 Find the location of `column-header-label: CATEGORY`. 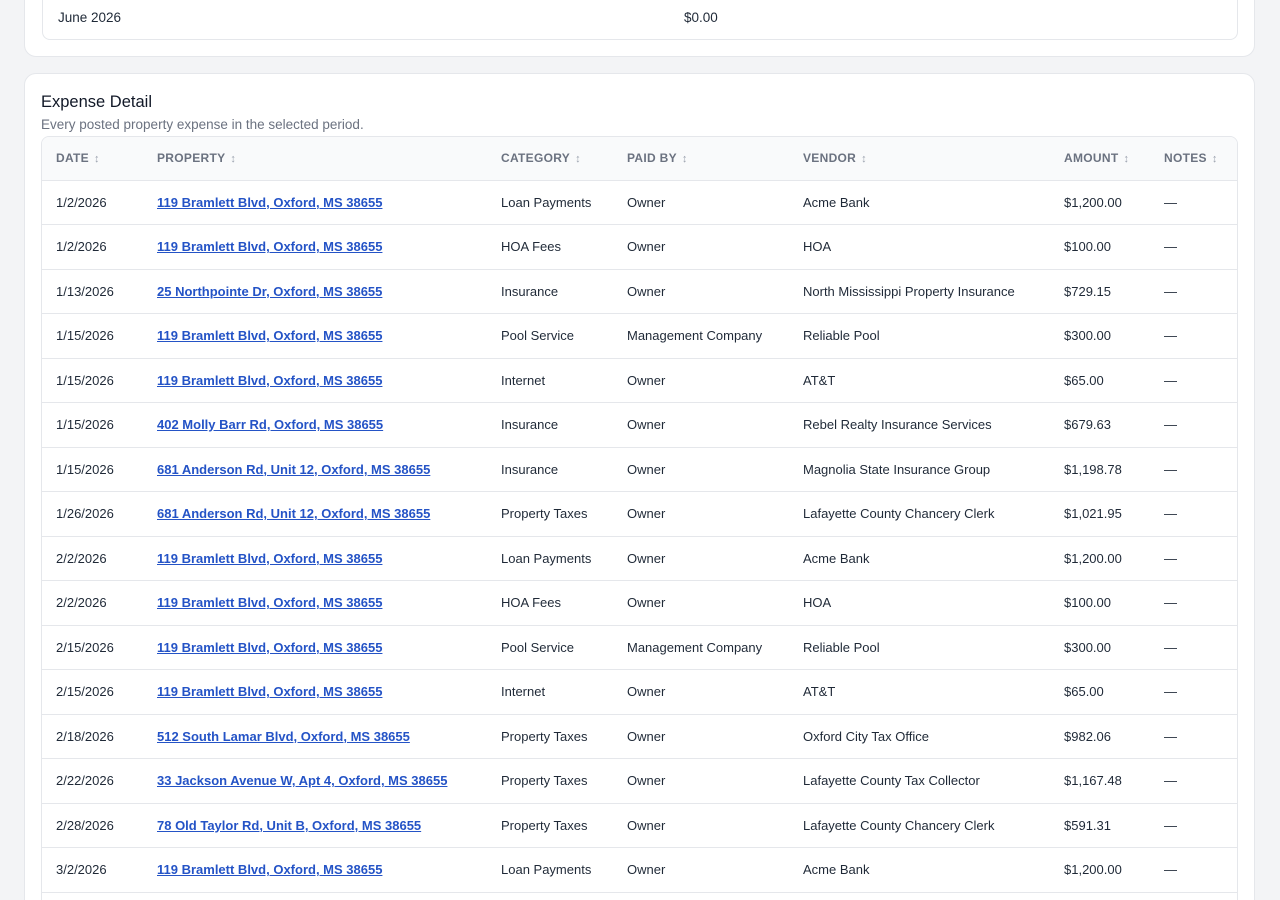

column-header-label: CATEGORY is located at coordinates (536, 158).